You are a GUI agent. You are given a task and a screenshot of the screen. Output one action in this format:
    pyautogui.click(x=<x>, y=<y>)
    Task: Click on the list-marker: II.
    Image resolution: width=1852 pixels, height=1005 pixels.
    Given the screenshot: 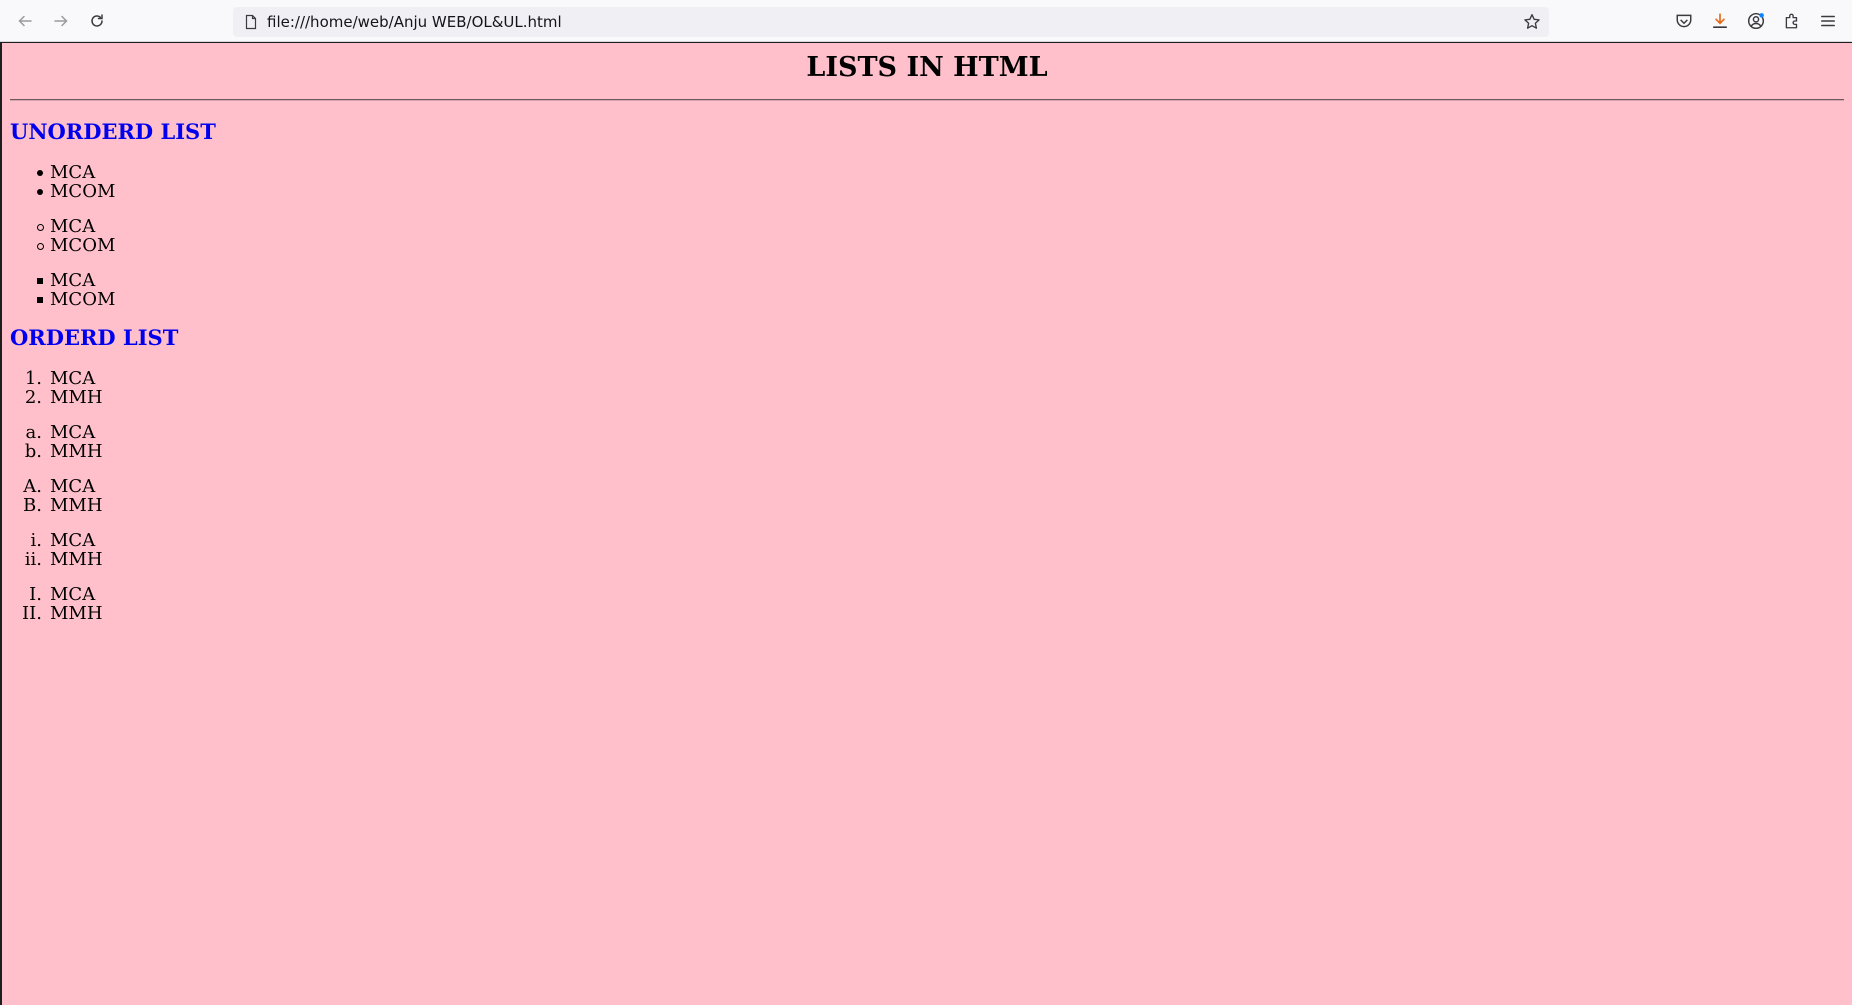 What is the action you would take?
    pyautogui.click(x=32, y=613)
    